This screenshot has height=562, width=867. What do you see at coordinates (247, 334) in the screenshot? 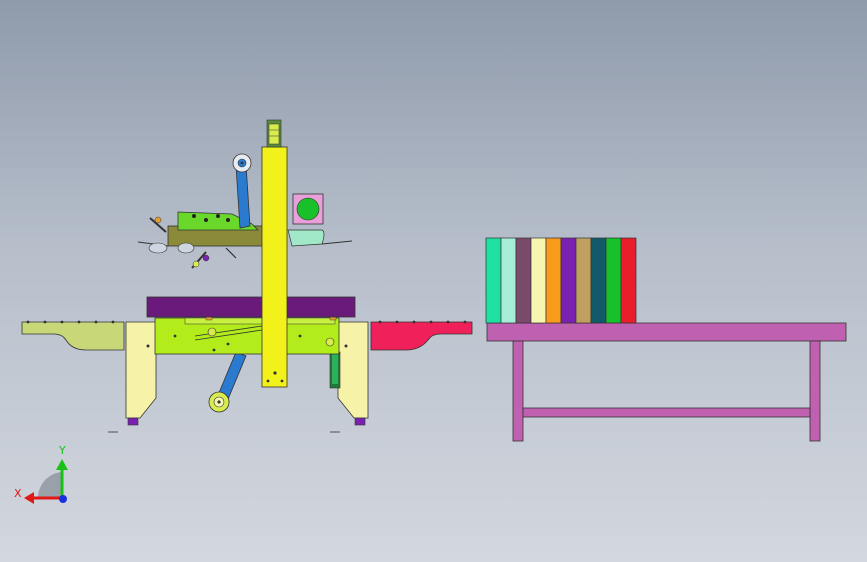
I see `machine-main-frame` at bounding box center [247, 334].